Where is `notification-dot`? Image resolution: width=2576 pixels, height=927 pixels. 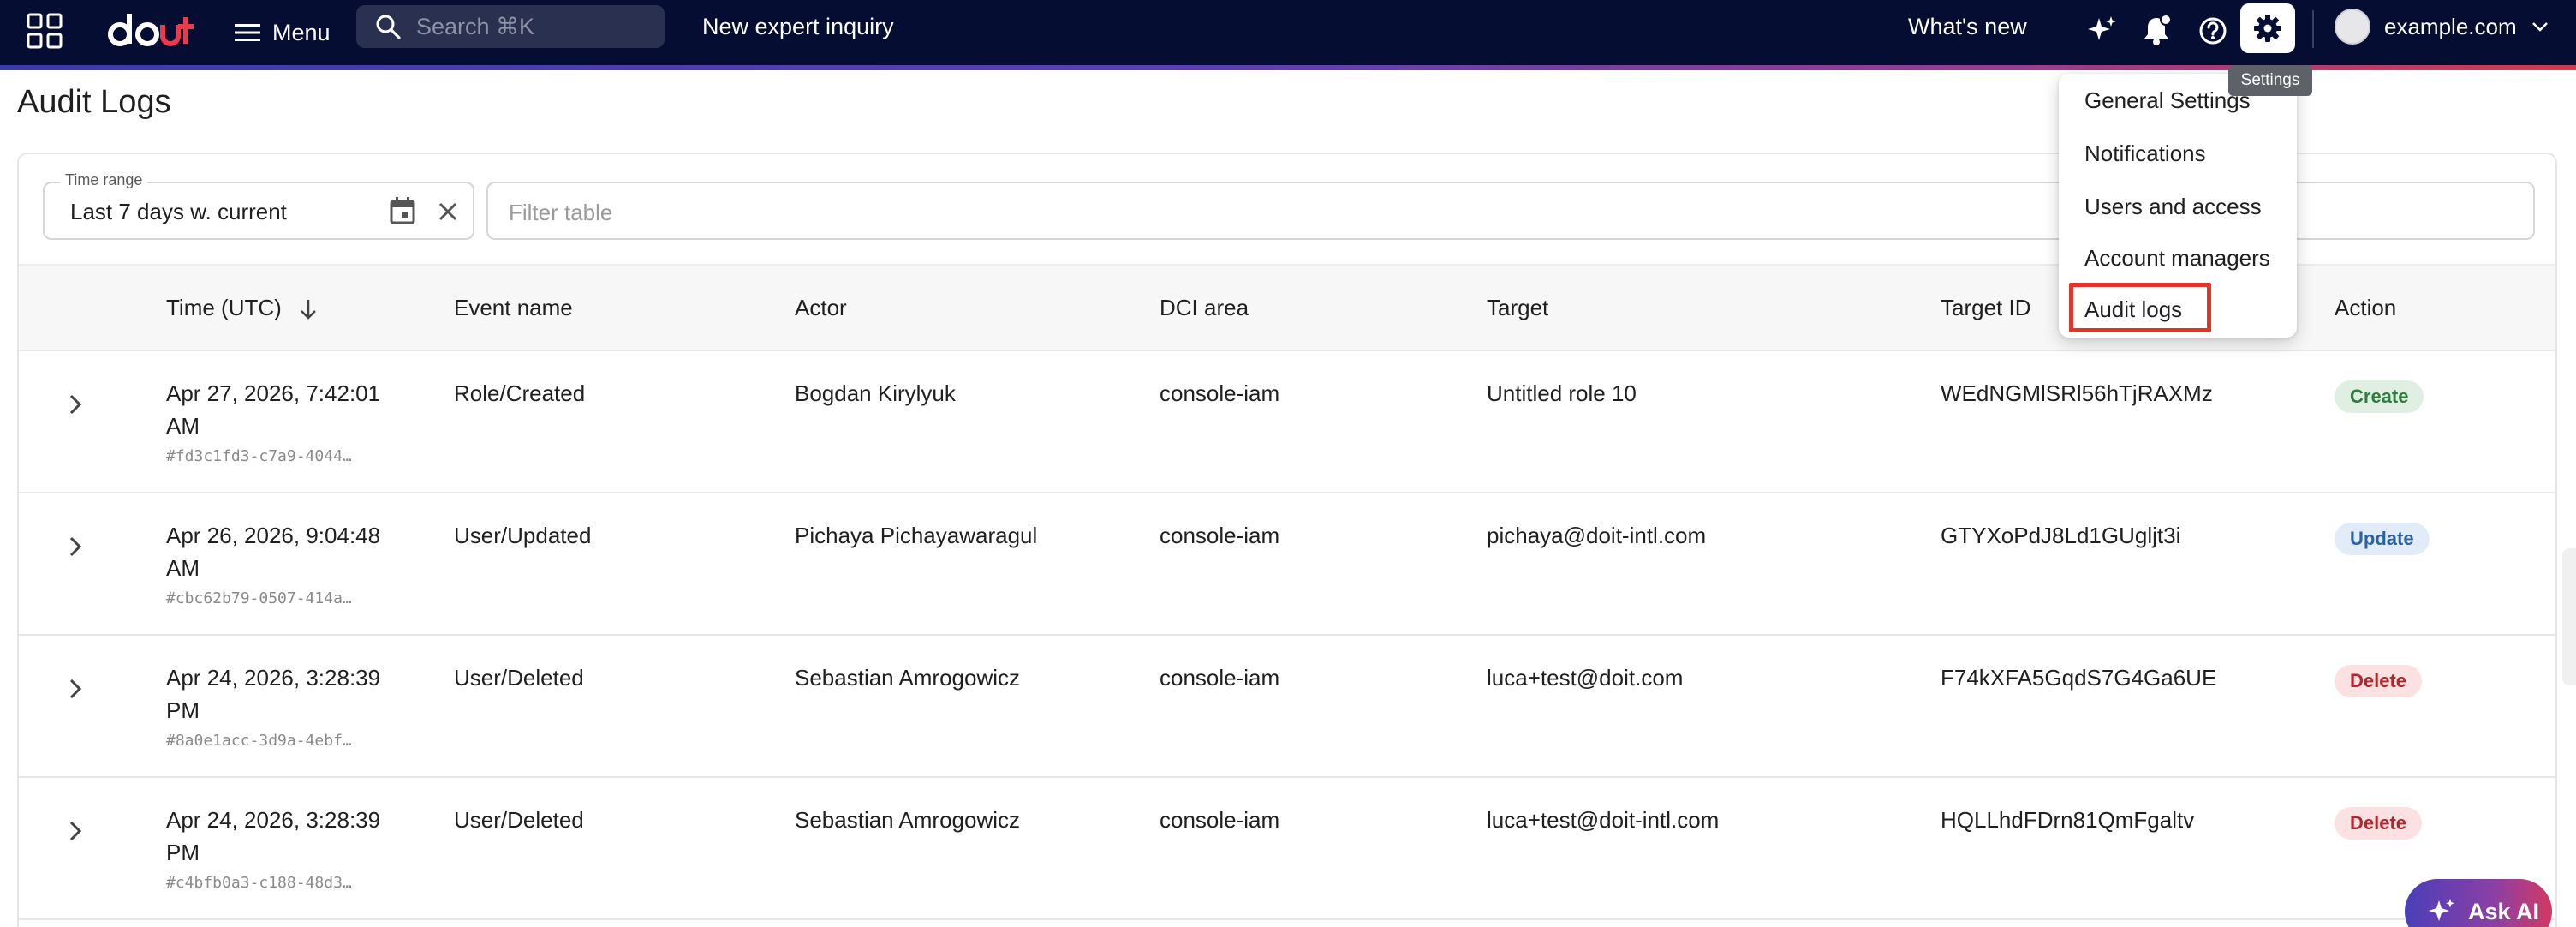
notification-dot is located at coordinates (2166, 20).